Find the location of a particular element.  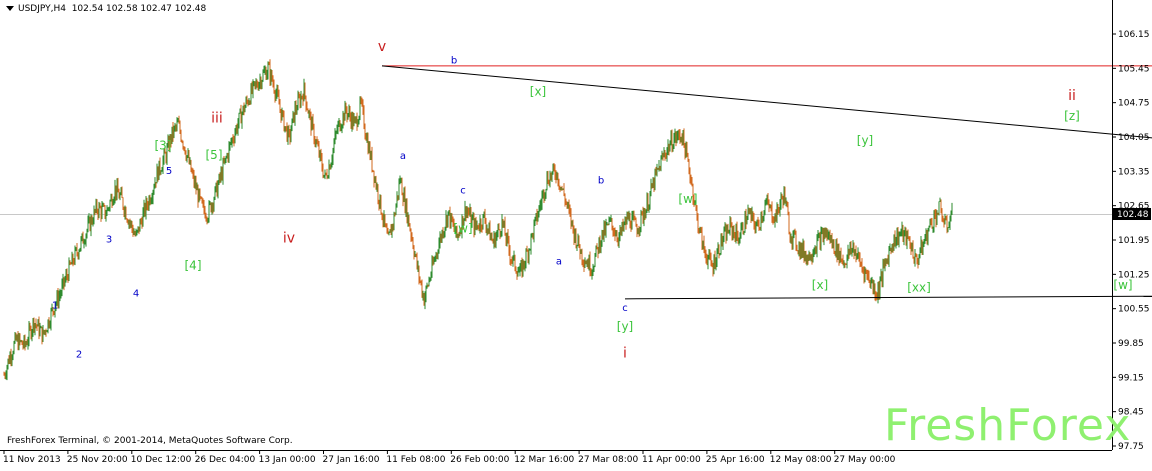

x-tick-label: 11 Feb 08:00 is located at coordinates (415, 460).